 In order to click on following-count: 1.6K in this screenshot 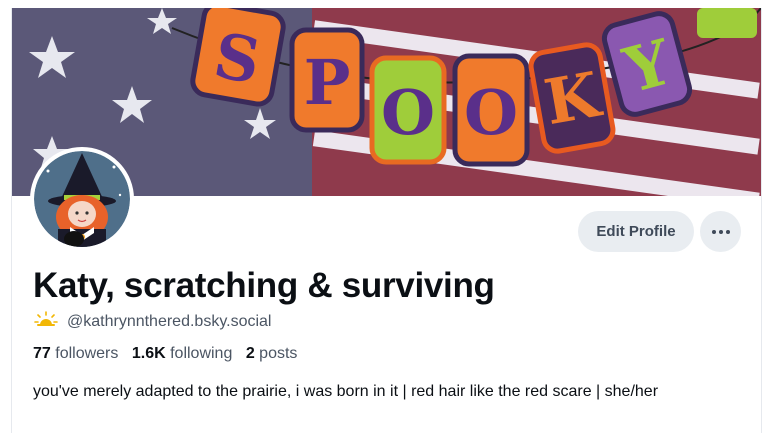, I will do `click(148, 353)`.